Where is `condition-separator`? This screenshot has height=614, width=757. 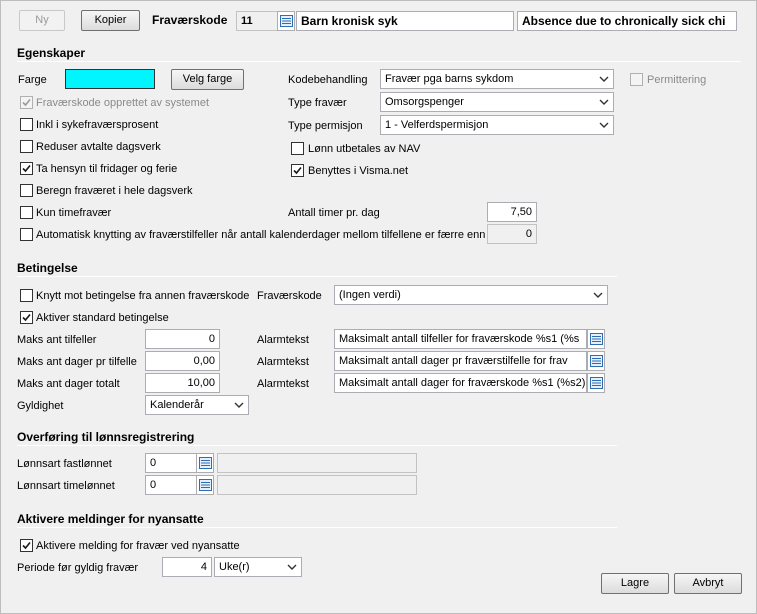 condition-separator is located at coordinates (317, 276).